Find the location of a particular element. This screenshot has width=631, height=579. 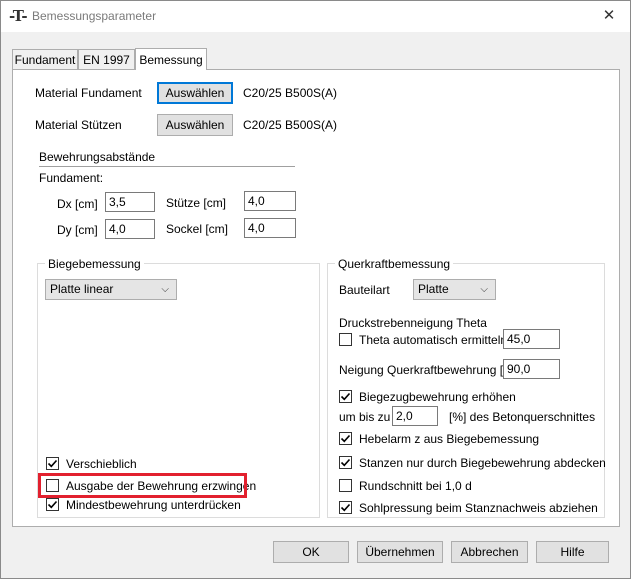

biegebemessung-label: Biegebemessung is located at coordinates (94, 264).